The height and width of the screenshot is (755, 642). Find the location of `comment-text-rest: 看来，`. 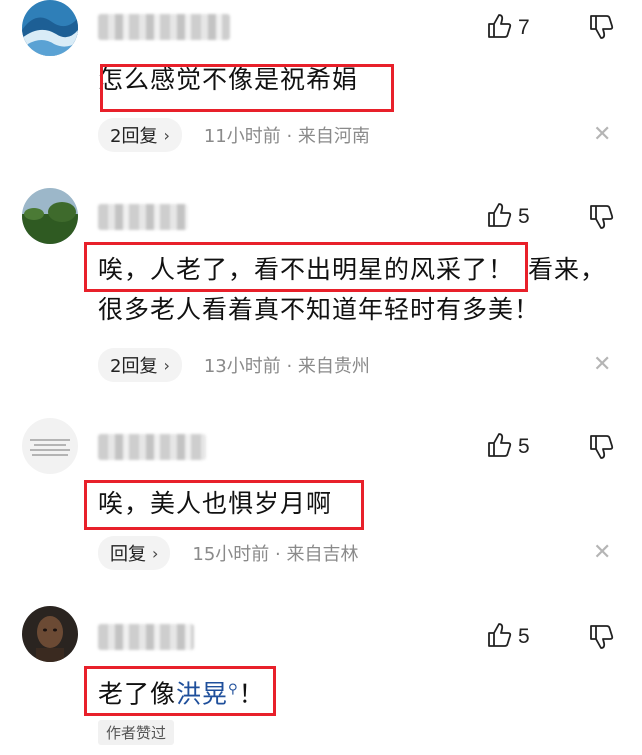

comment-text-rest: 看来， is located at coordinates (567, 269).